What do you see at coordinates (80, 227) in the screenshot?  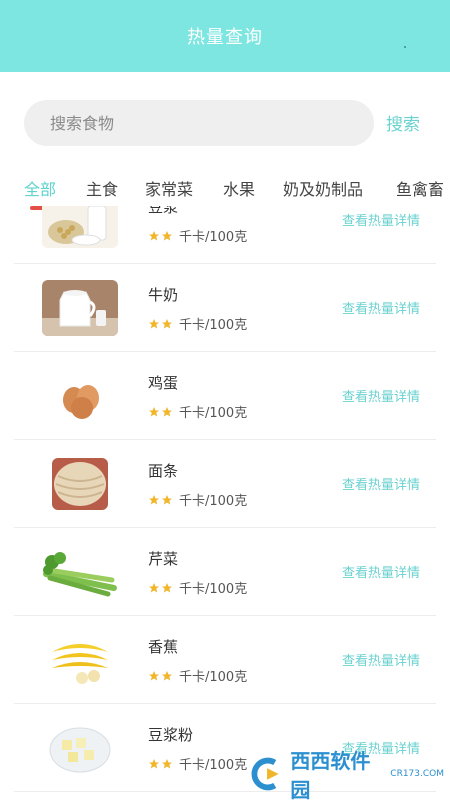 I see `soy-milk-image` at bounding box center [80, 227].